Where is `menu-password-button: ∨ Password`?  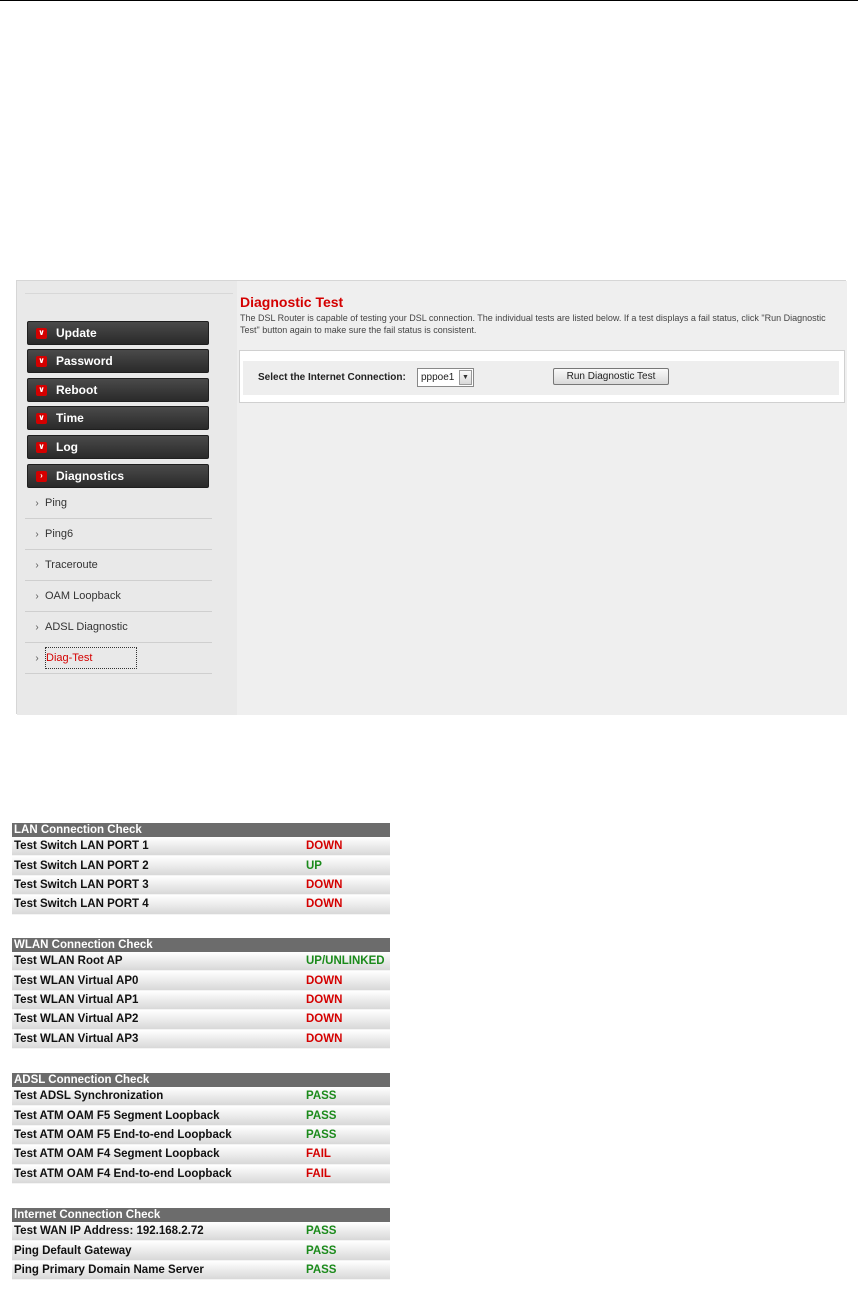
menu-password-button: ∨ Password is located at coordinates (118, 361).